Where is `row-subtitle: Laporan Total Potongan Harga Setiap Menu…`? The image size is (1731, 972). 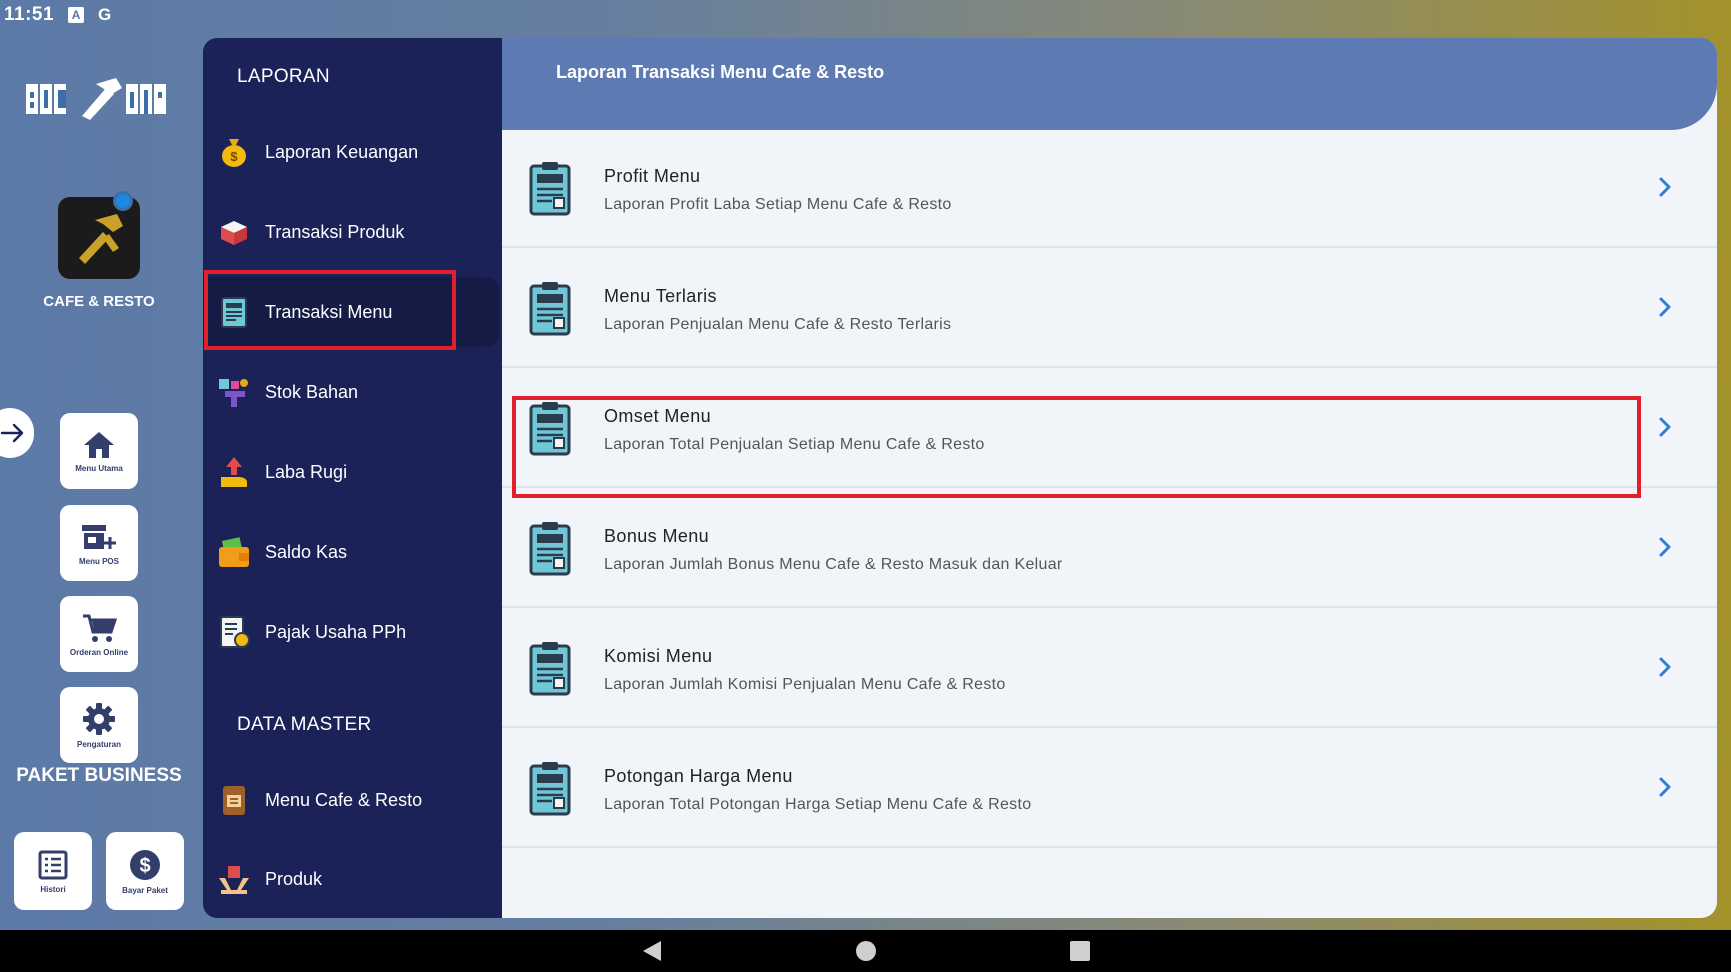 row-subtitle: Laporan Total Potongan Harga Setiap Menu… is located at coordinates (818, 804).